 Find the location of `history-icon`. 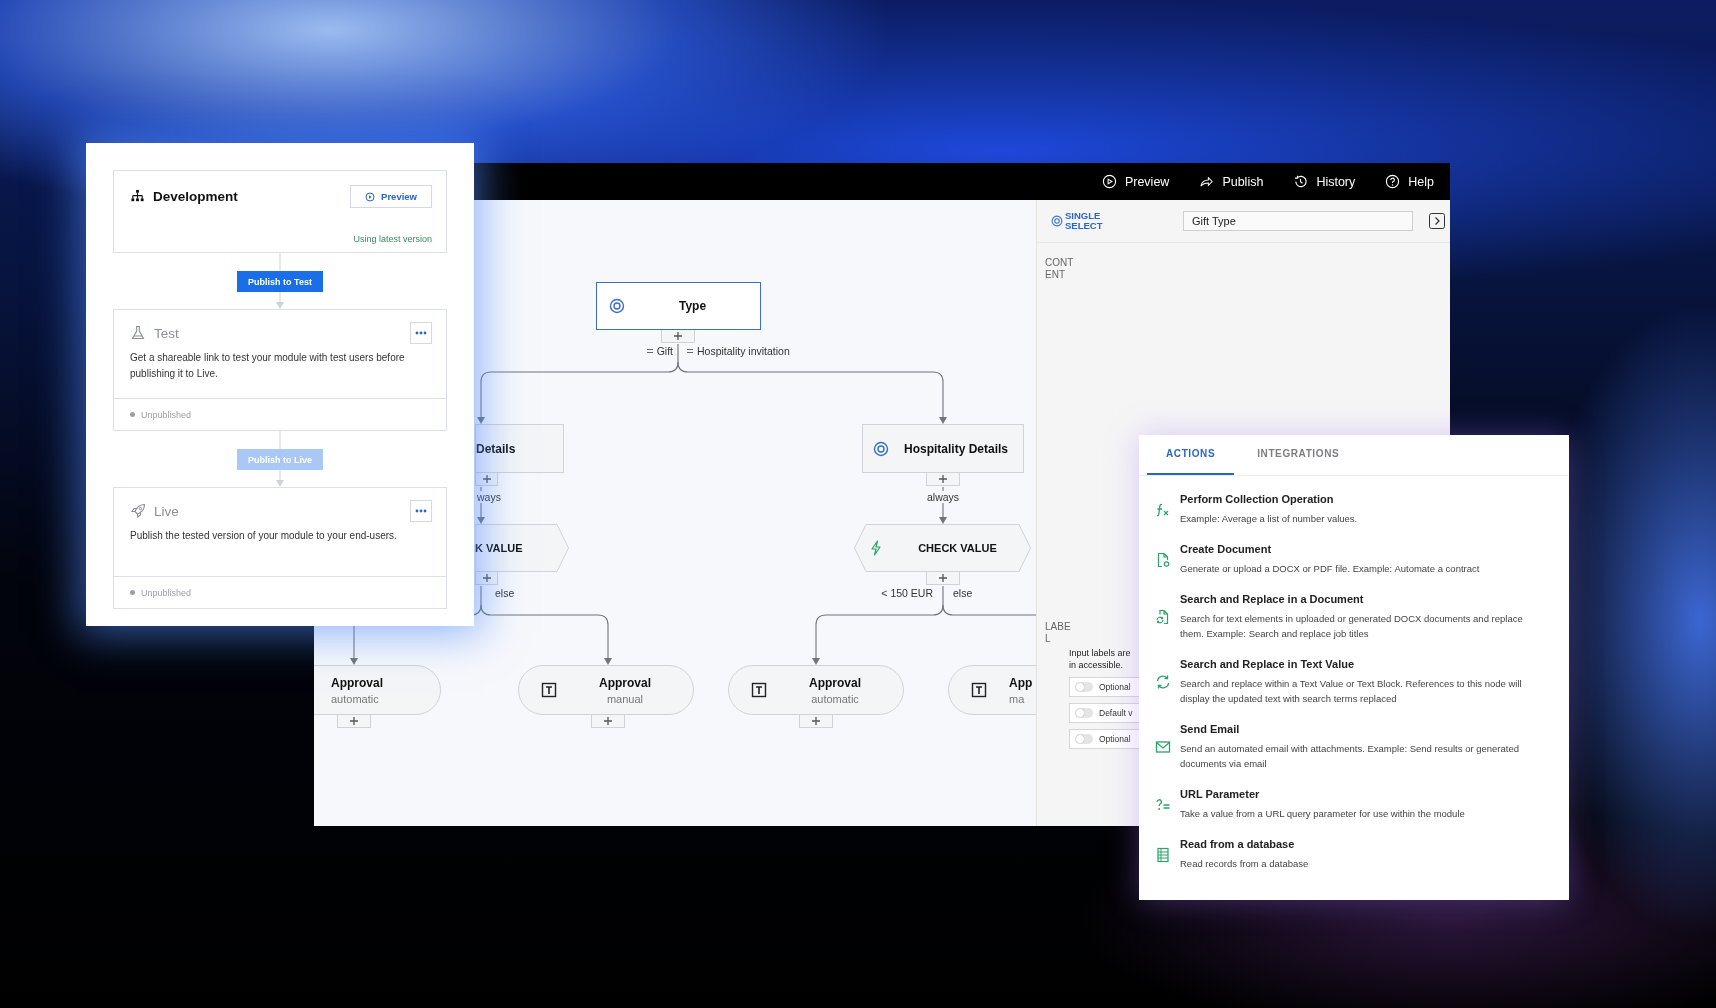

history-icon is located at coordinates (1301, 181).